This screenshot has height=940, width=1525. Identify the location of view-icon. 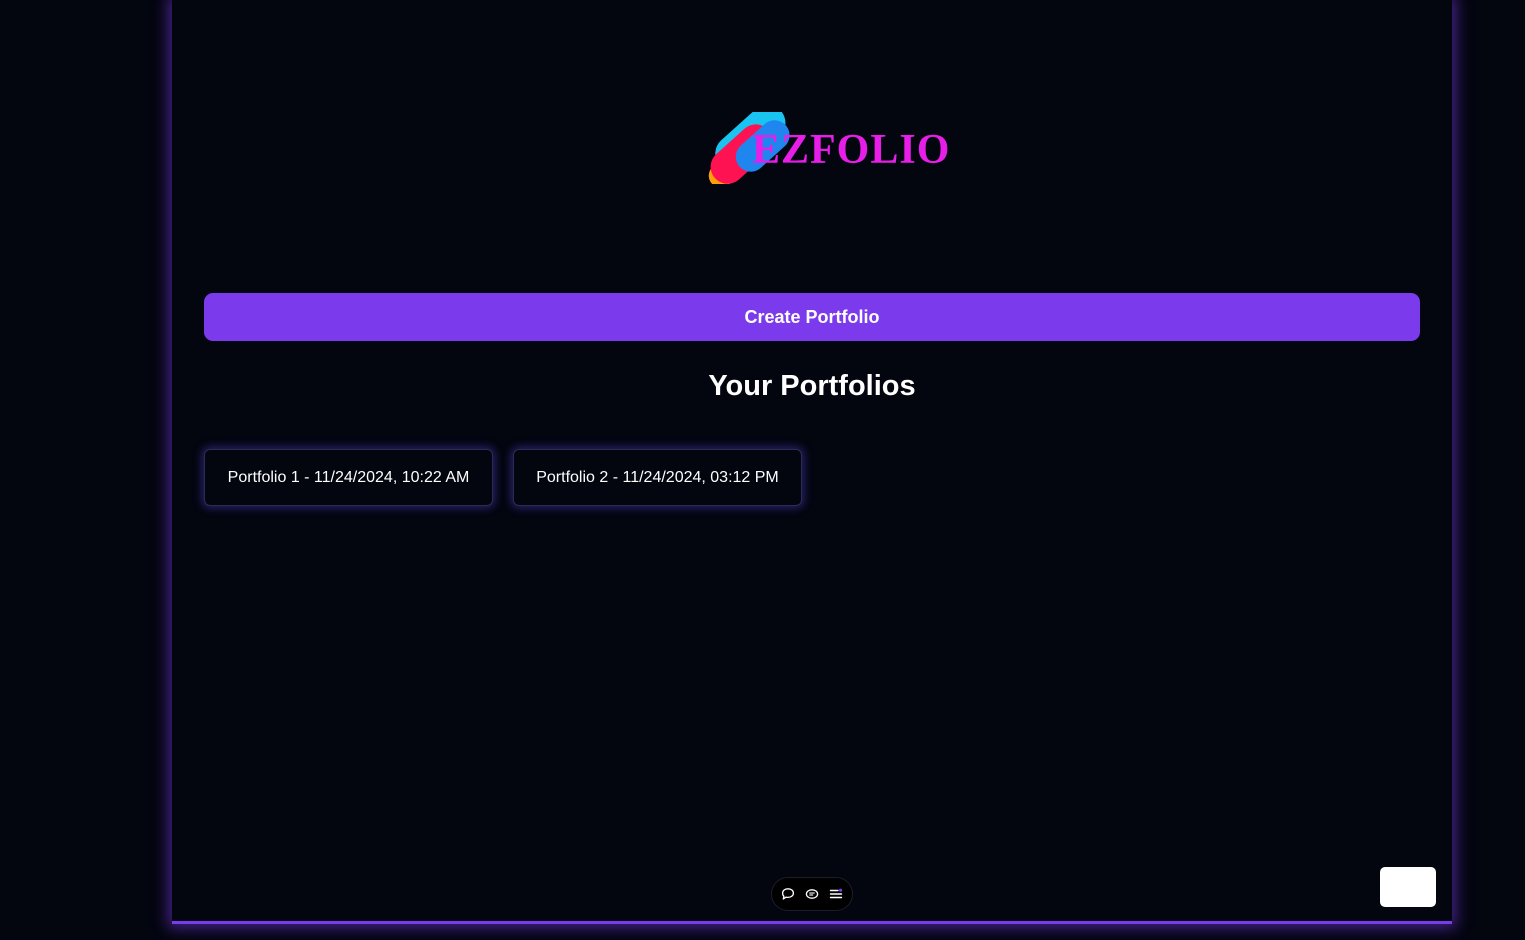
(812, 894).